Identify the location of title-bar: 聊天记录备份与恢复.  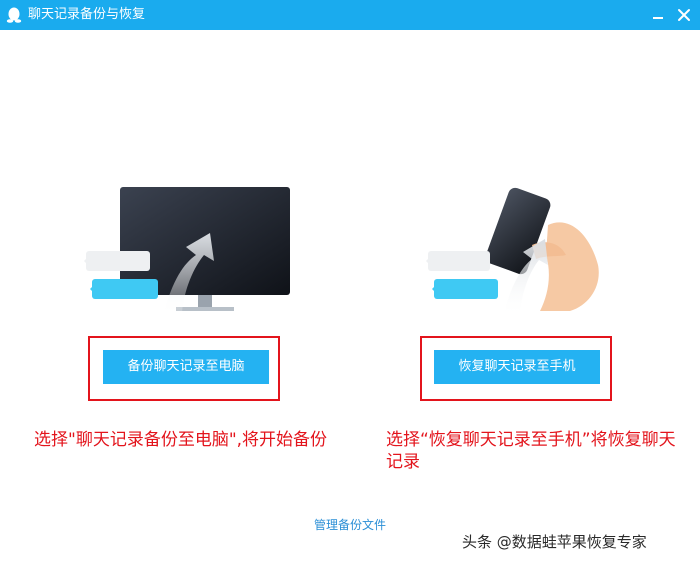
(350, 15).